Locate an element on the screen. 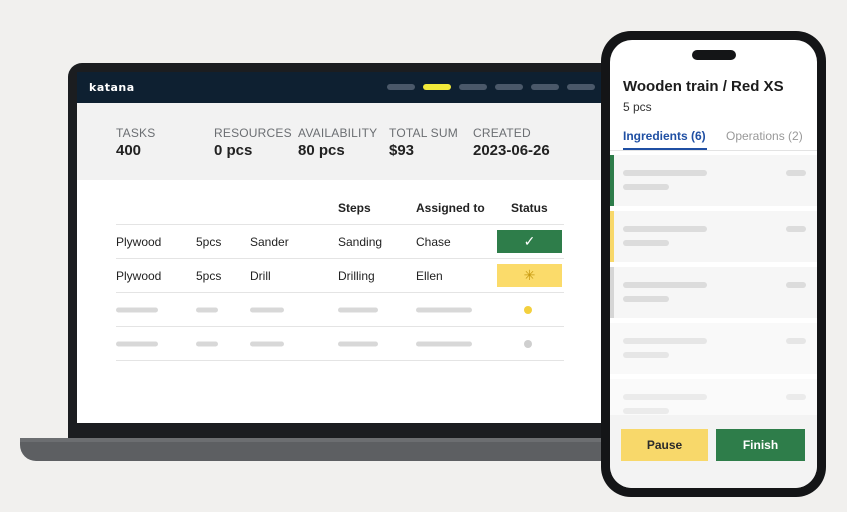 Image resolution: width=847 pixels, height=512 pixels. tab-ingredients: Ingredients (6) is located at coordinates (664, 136).